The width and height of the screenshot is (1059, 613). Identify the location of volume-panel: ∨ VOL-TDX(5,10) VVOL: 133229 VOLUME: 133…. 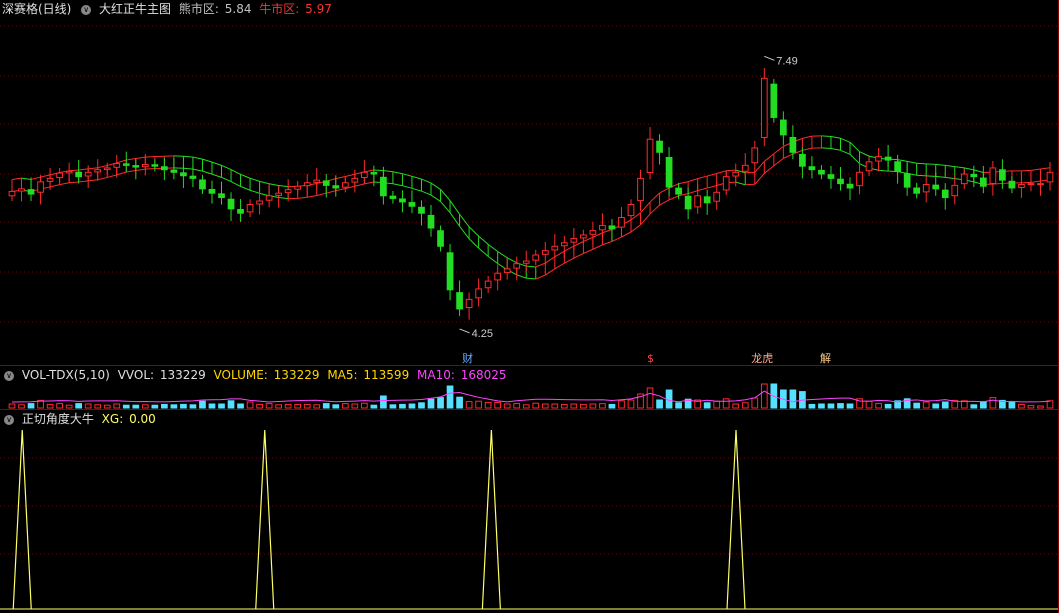
(529, 388).